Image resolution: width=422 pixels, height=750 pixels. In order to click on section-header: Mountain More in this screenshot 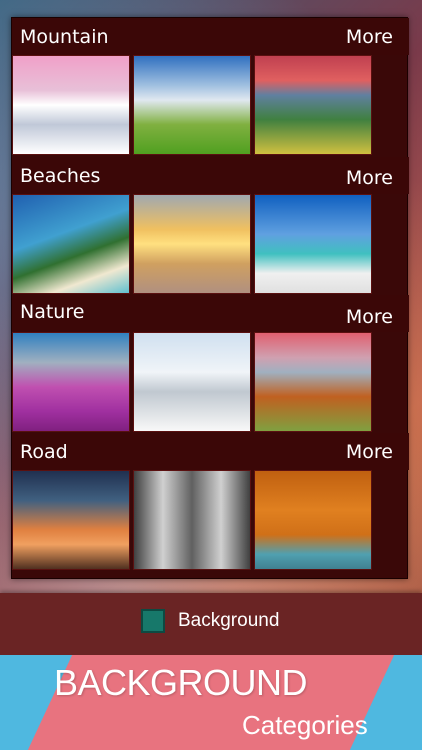, I will do `click(210, 36)`.